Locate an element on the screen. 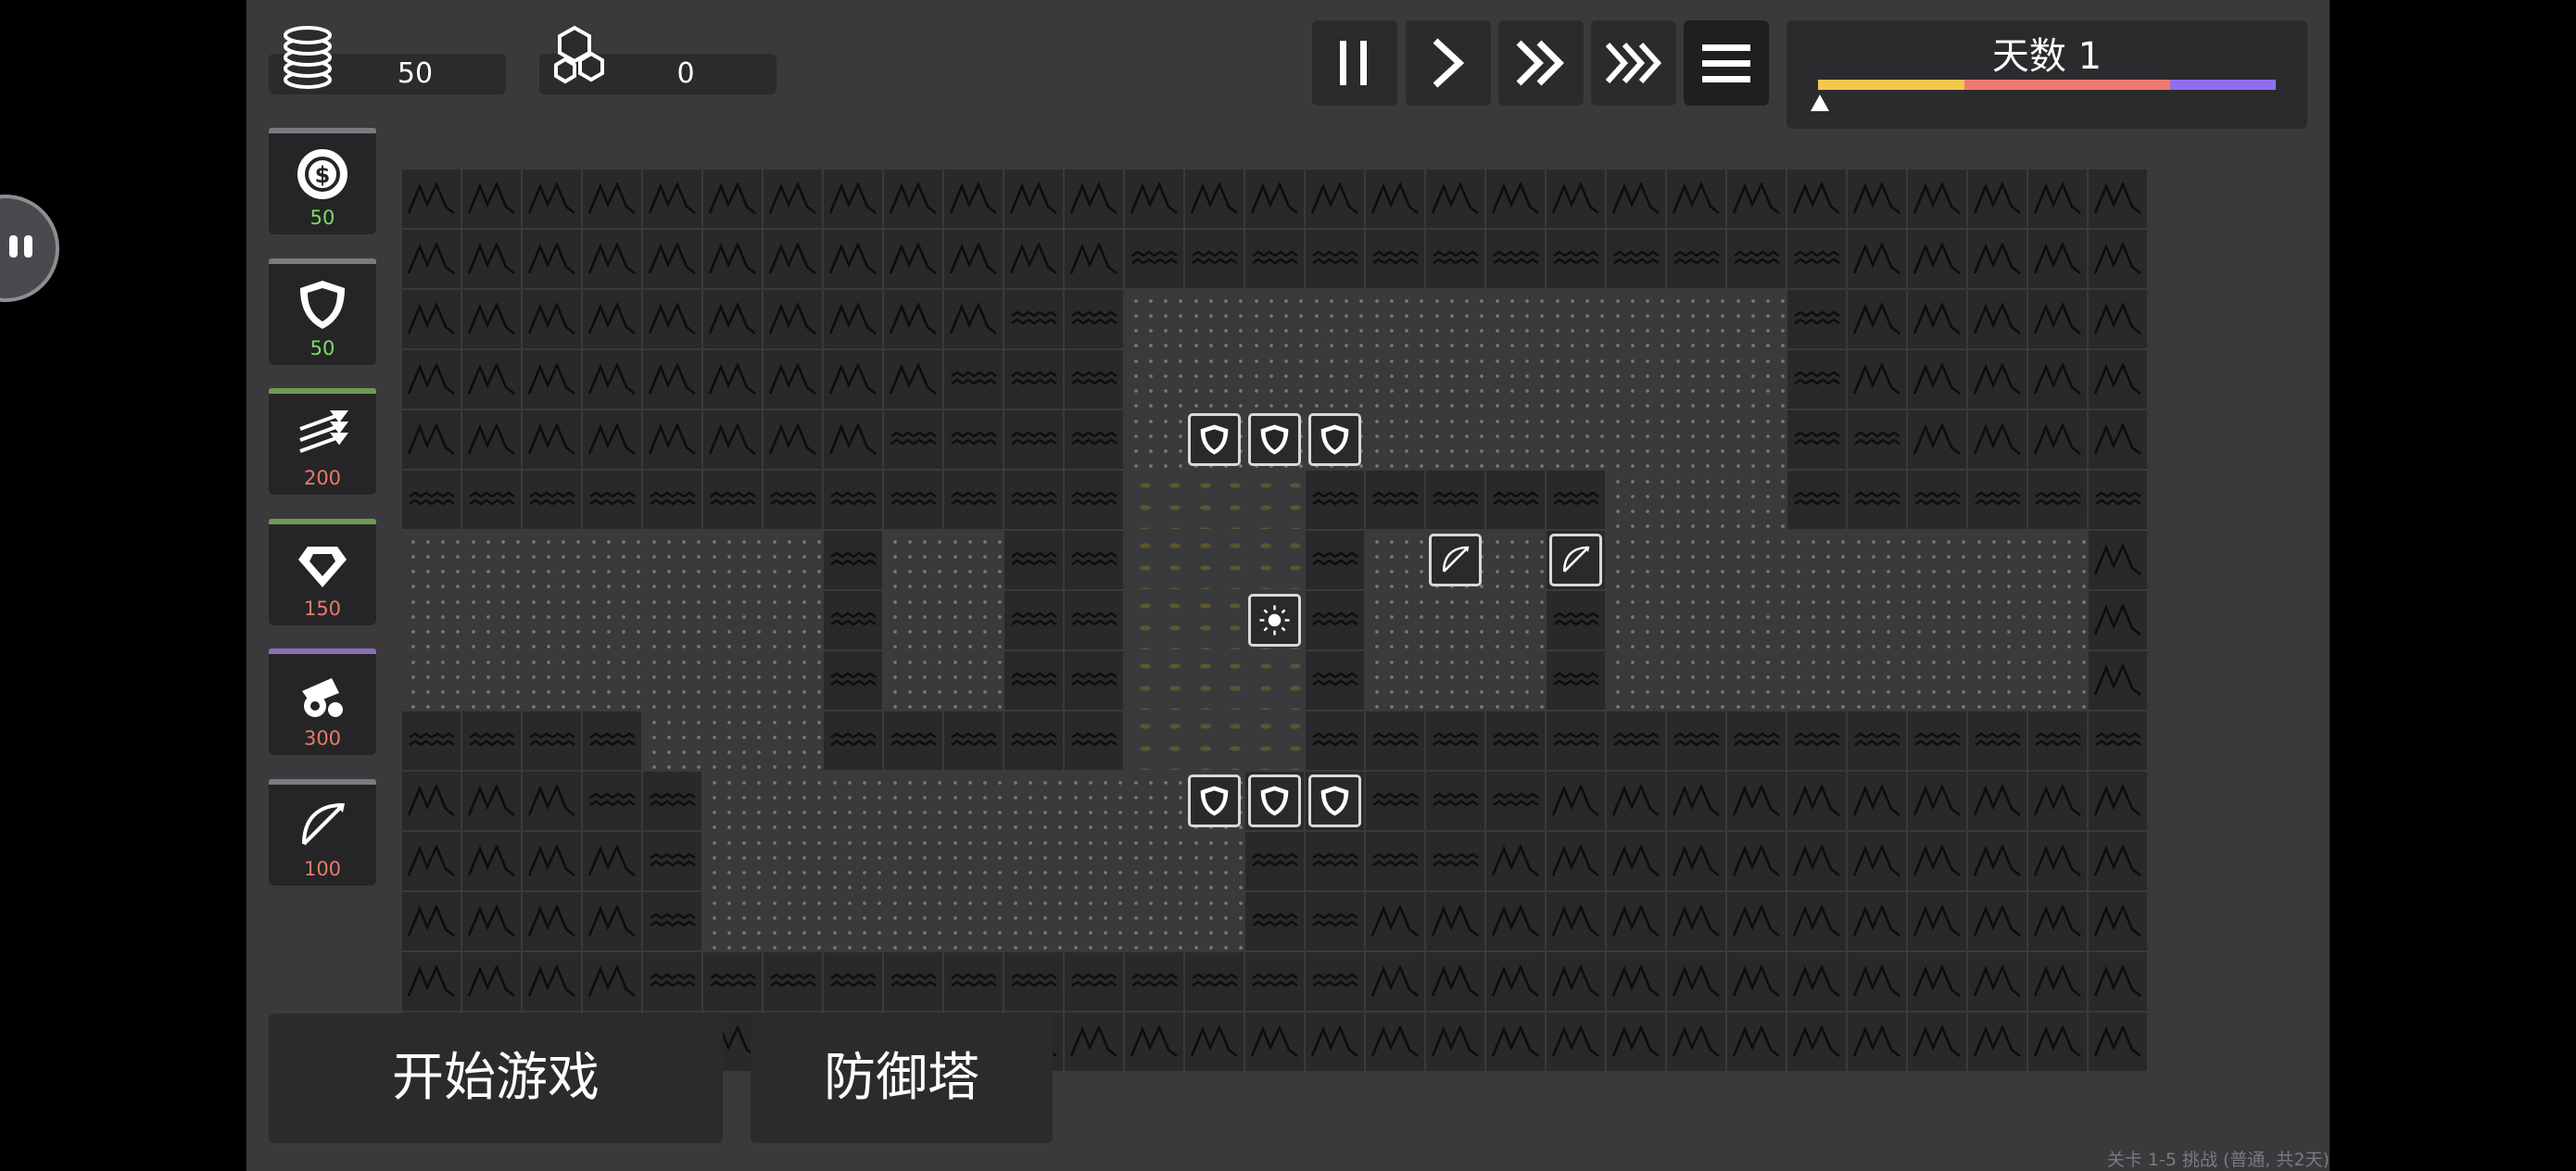 The width and height of the screenshot is (2576, 1171). start-game-button: 开始游戏 is located at coordinates (496, 1079).